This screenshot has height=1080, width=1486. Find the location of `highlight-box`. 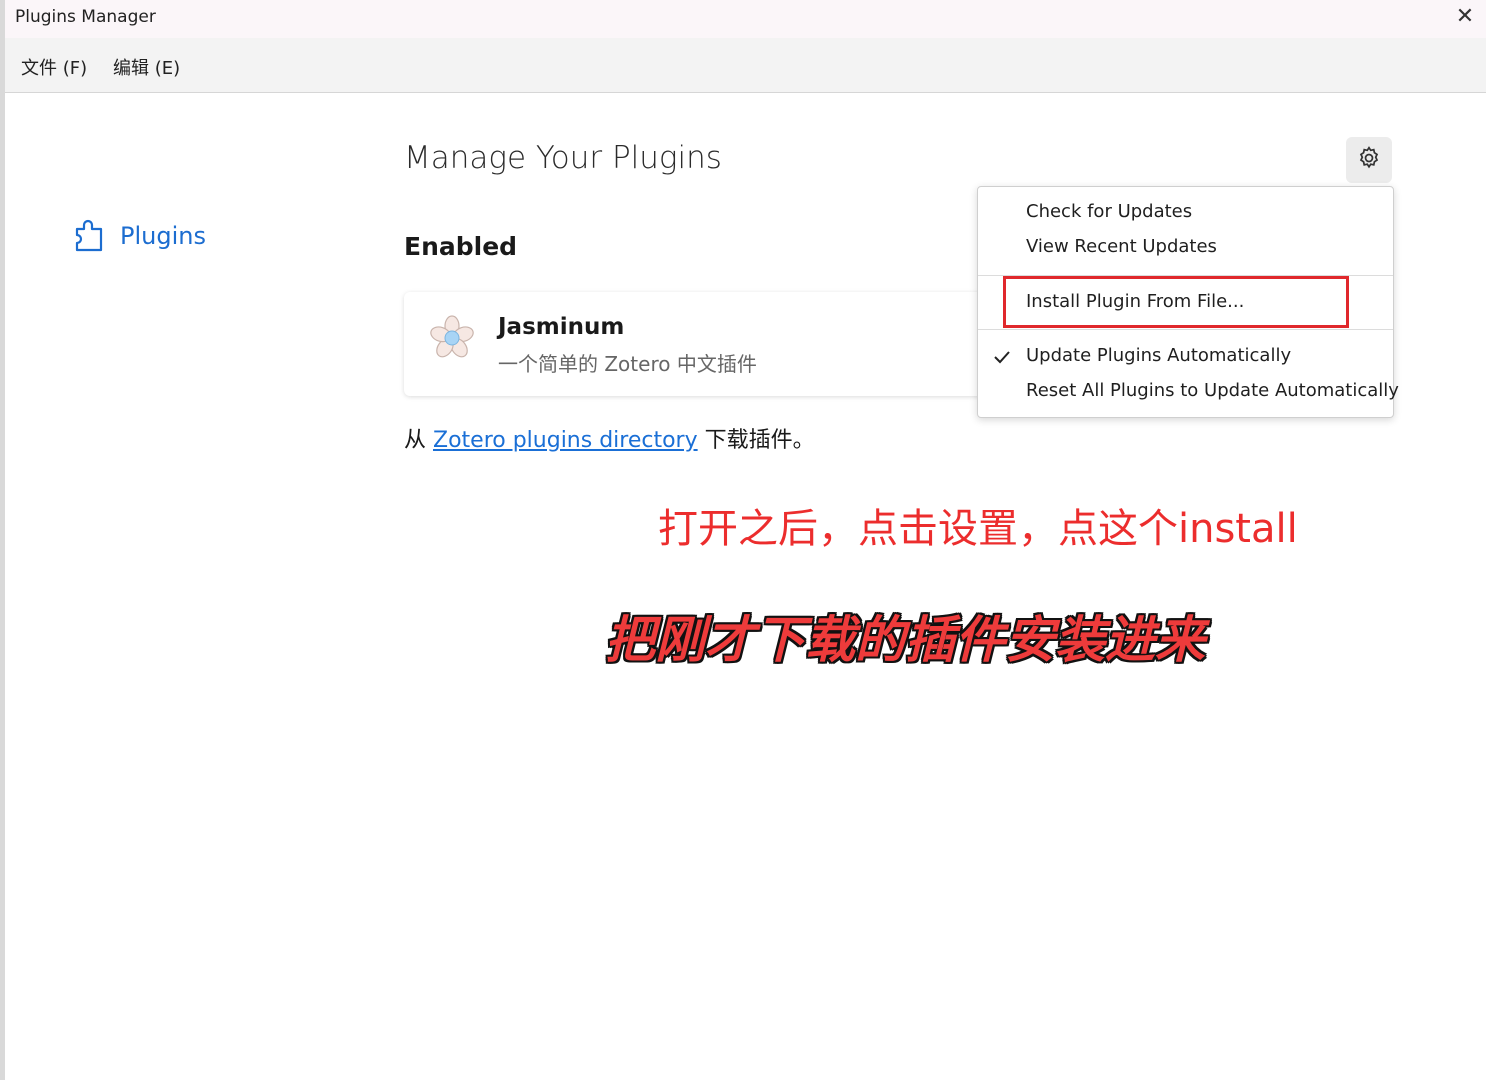

highlight-box is located at coordinates (1176, 302).